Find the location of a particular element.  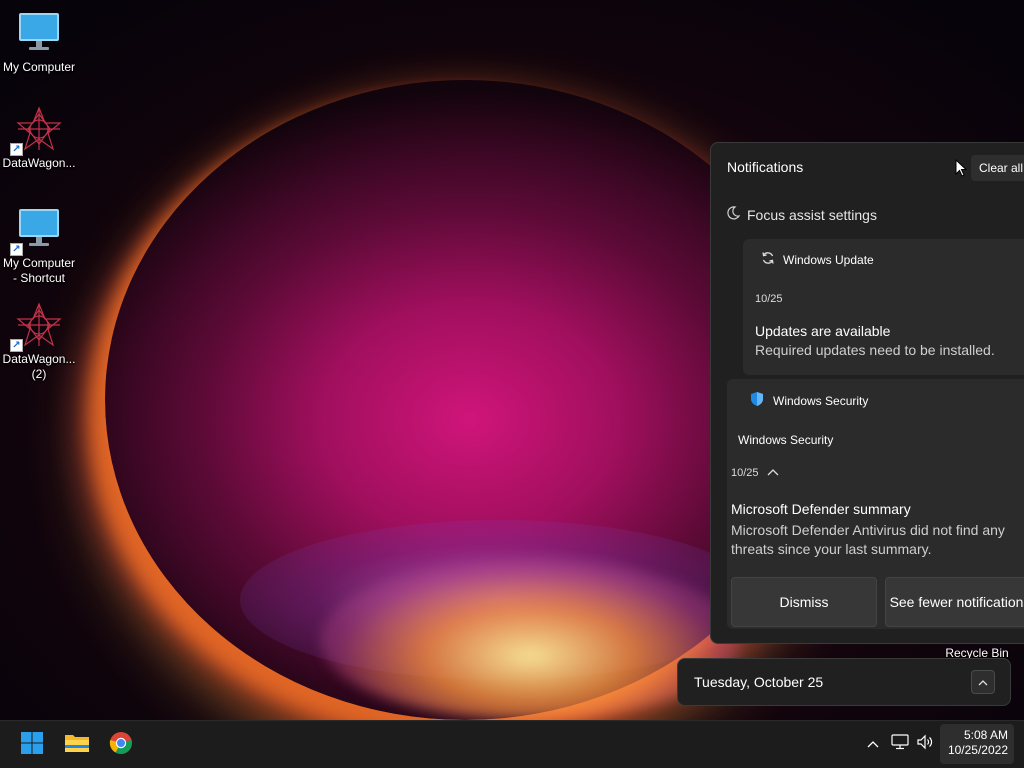

show-hidden-icons-button is located at coordinates (873, 744).